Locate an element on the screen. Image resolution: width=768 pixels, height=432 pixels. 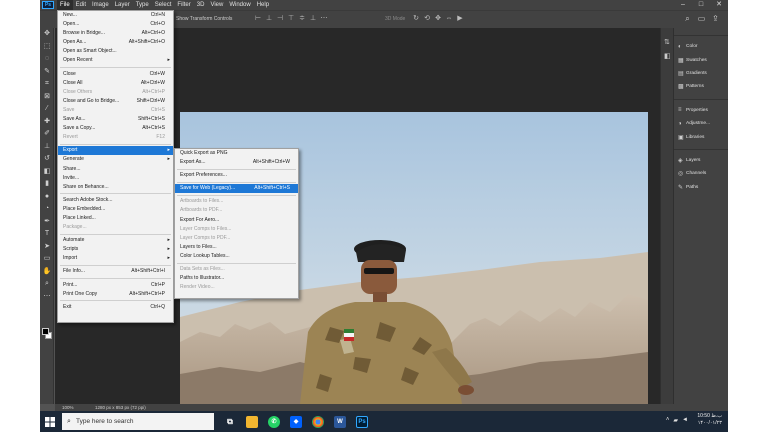
volume-icon: ◄ is located at coordinates (685, 420).